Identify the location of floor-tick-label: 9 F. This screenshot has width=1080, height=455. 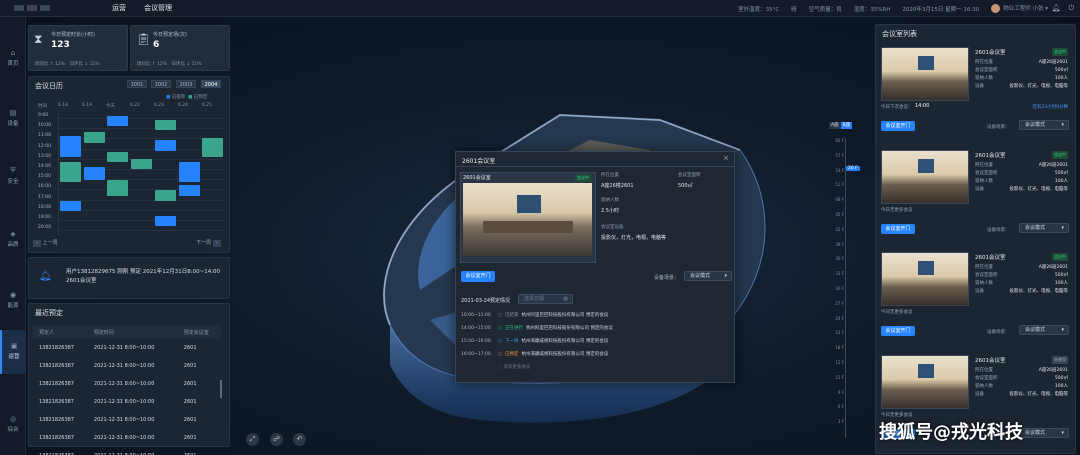
(841, 392).